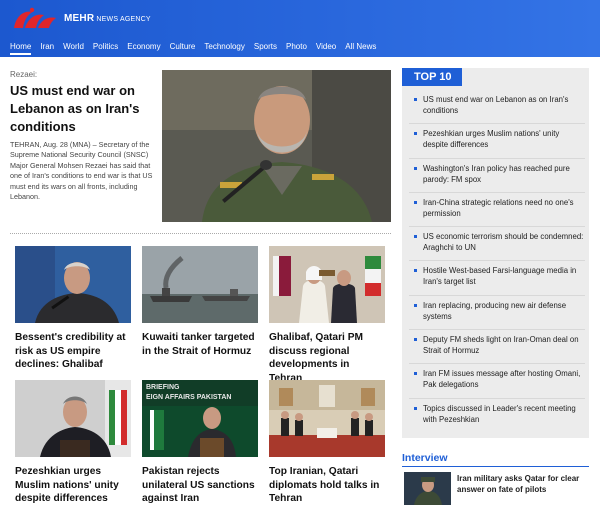 This screenshot has height=511, width=600. Describe the element at coordinates (296, 46) in the screenshot. I see `nav-photo: Photo` at that location.